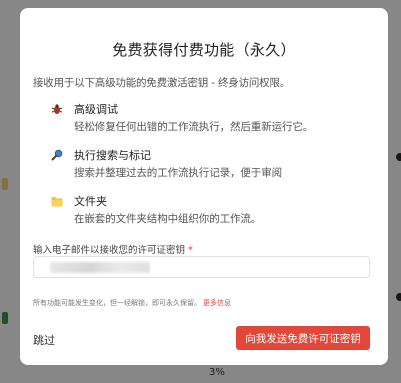  What do you see at coordinates (57, 201) in the screenshot?
I see `folder-icon` at bounding box center [57, 201].